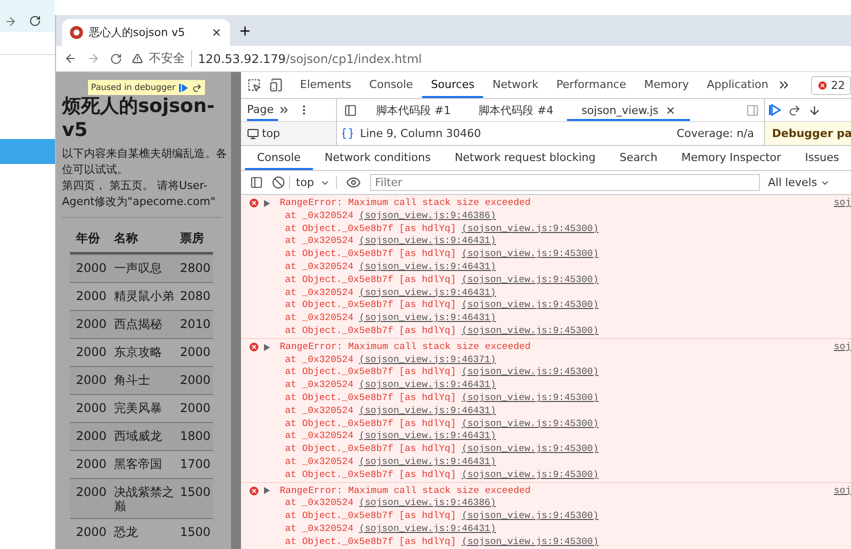  Describe the element at coordinates (192, 237) in the screenshot. I see `column-header: 票房` at that location.